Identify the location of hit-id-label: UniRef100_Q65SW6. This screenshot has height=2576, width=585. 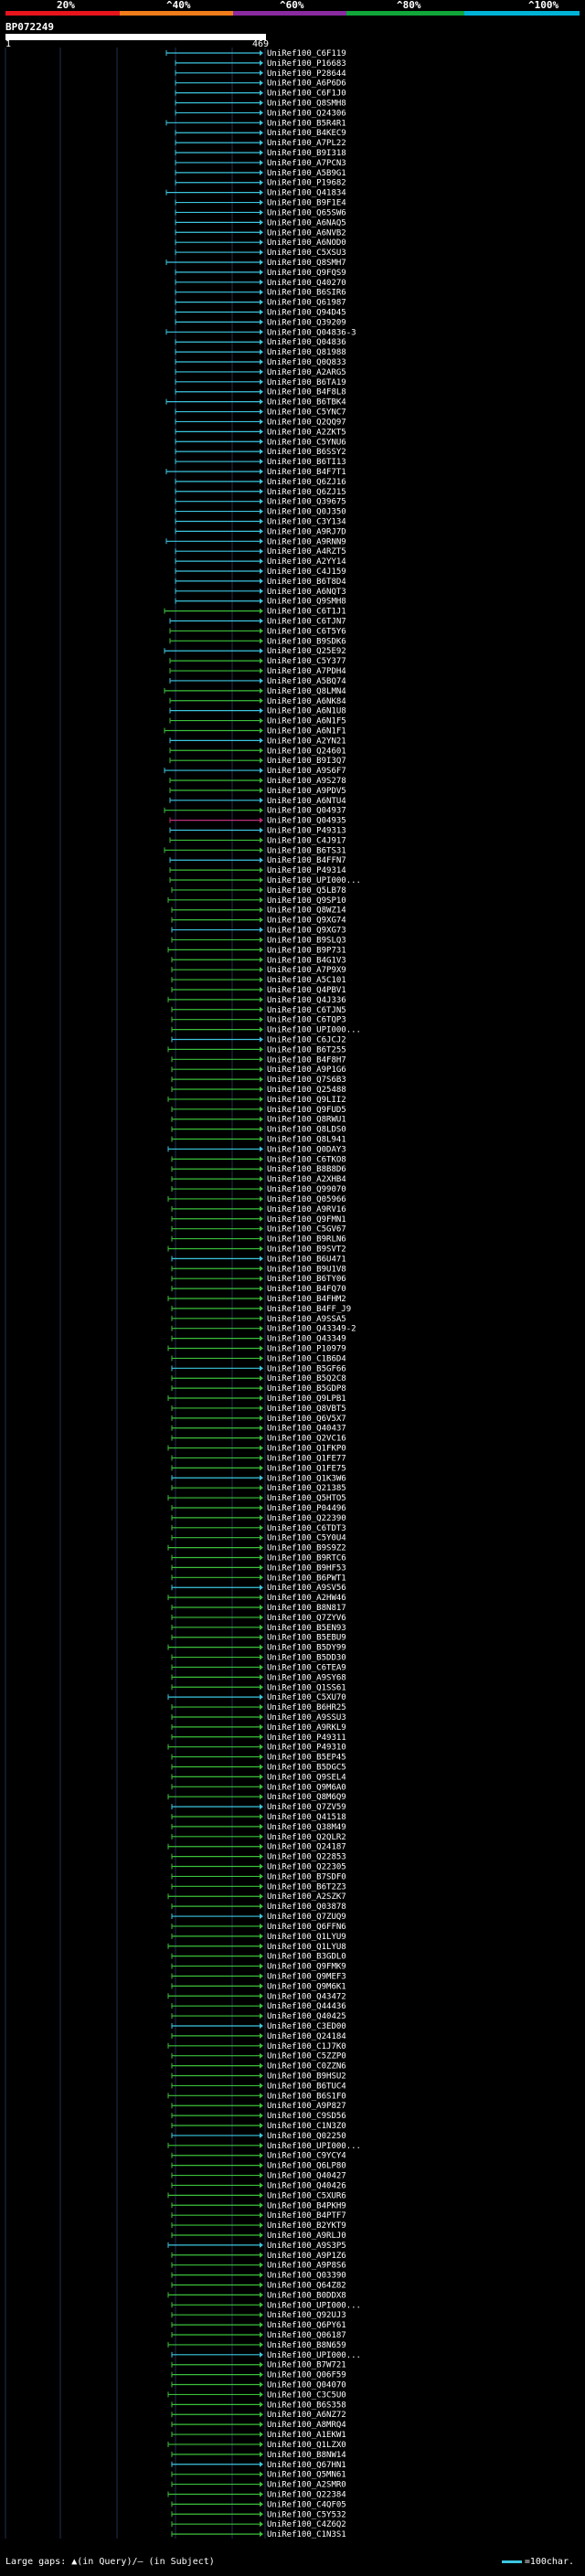
(307, 212).